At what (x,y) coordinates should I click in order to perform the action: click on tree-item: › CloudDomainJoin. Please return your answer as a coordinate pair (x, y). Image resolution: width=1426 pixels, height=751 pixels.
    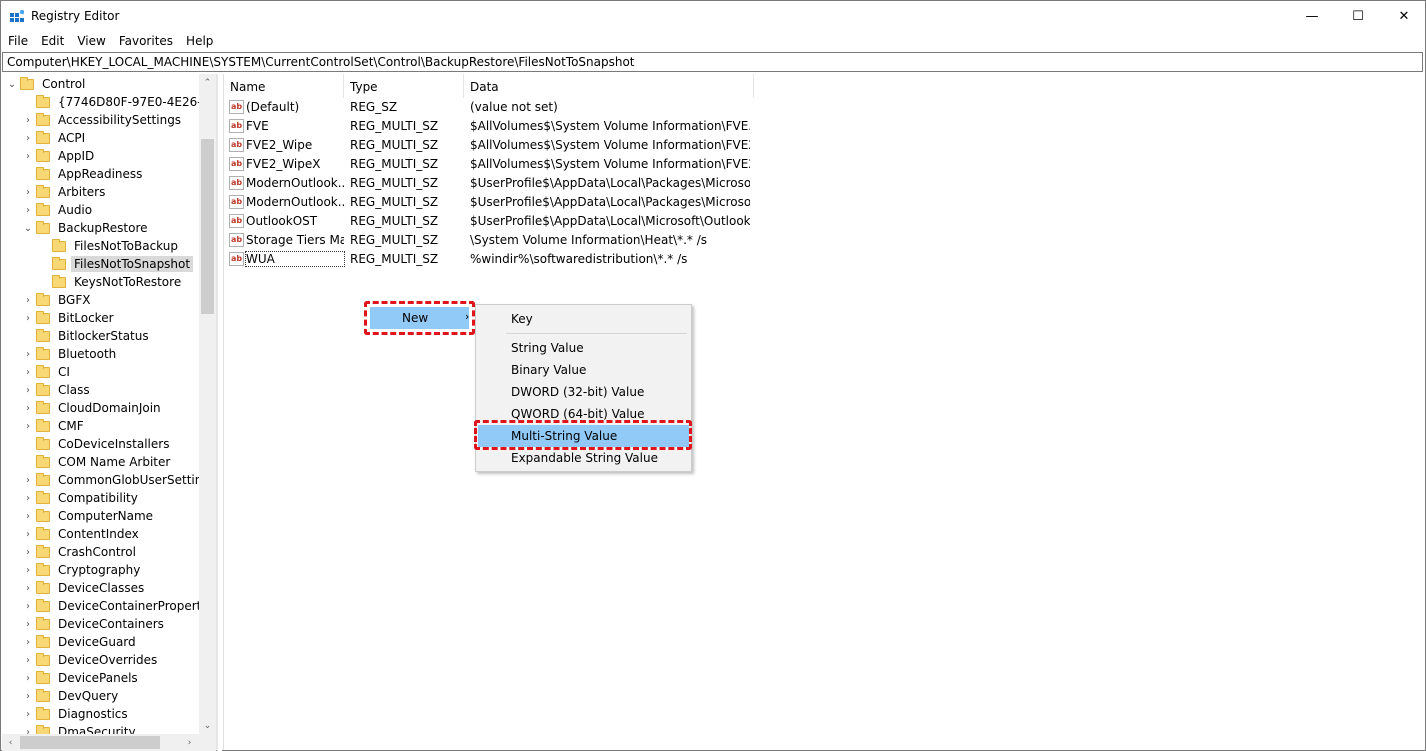
    Looking at the image, I should click on (93, 408).